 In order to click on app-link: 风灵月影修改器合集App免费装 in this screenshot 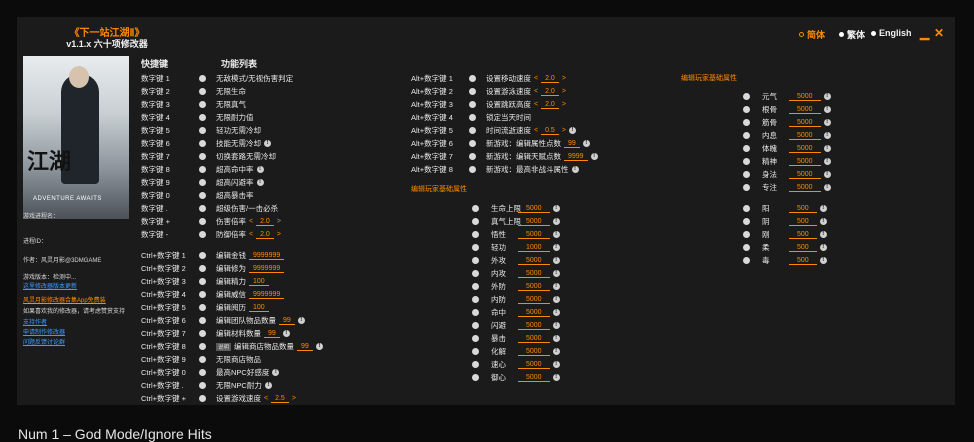, I will do `click(64, 299)`.